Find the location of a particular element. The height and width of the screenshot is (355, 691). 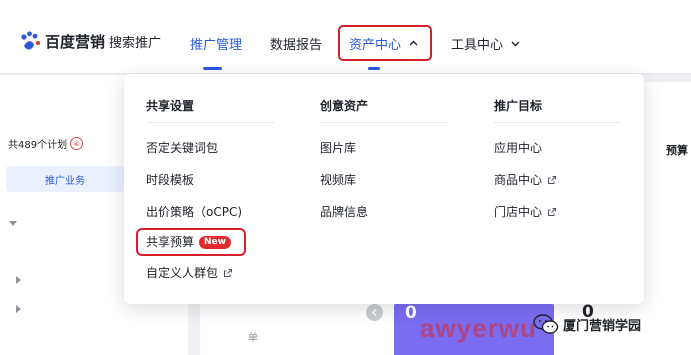

menu-item-app-center: 应用中心 is located at coordinates (518, 148).